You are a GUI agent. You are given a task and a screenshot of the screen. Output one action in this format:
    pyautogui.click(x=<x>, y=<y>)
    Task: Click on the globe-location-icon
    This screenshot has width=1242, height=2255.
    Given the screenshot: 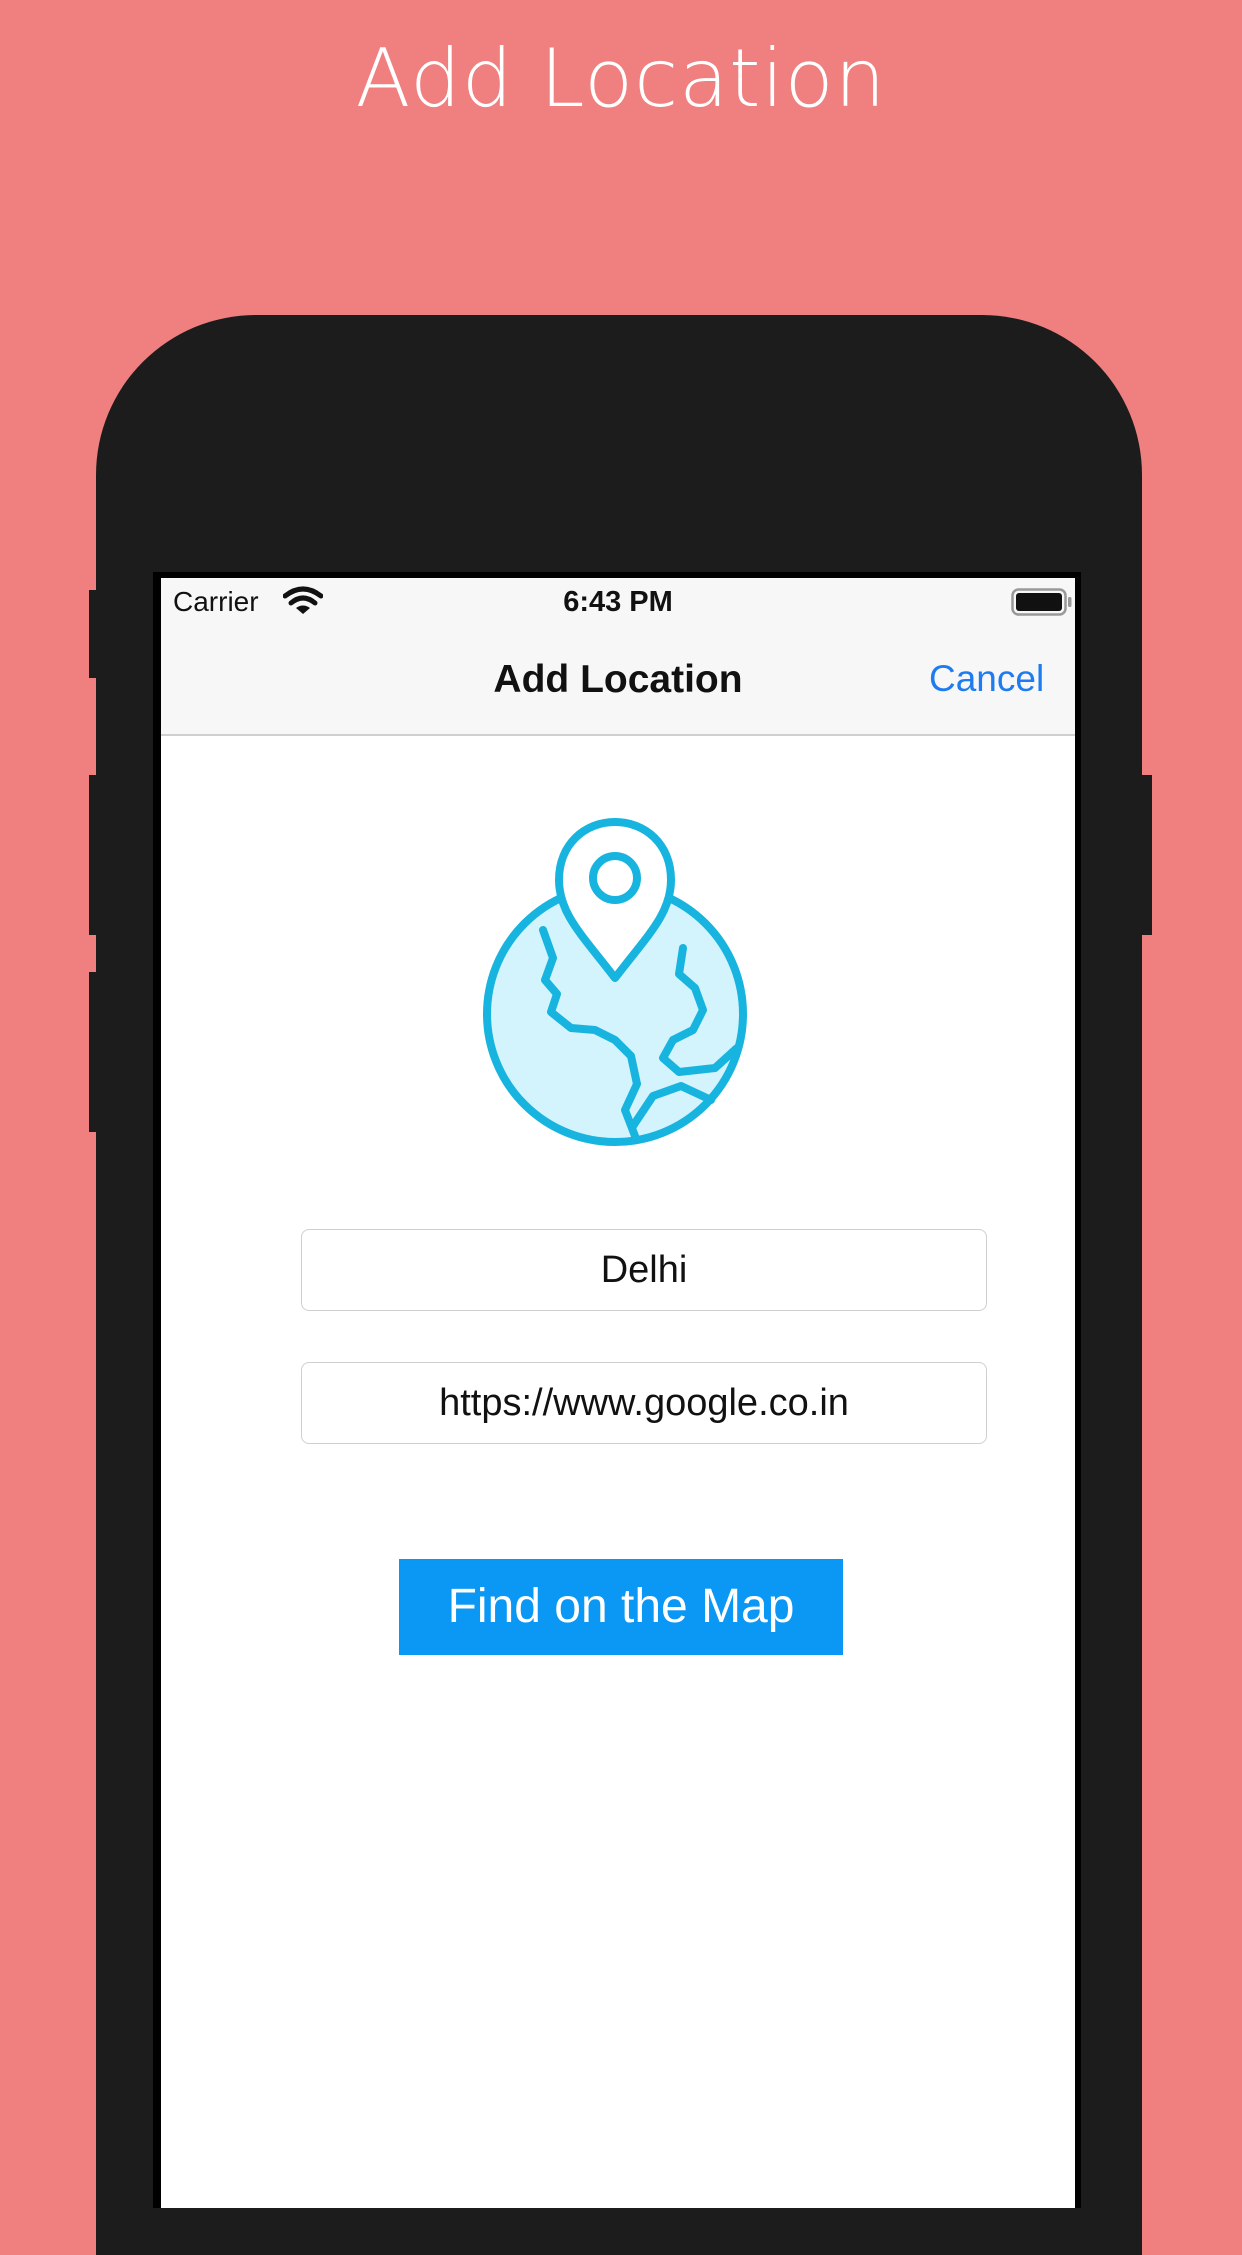 What is the action you would take?
    pyautogui.click(x=618, y=988)
    